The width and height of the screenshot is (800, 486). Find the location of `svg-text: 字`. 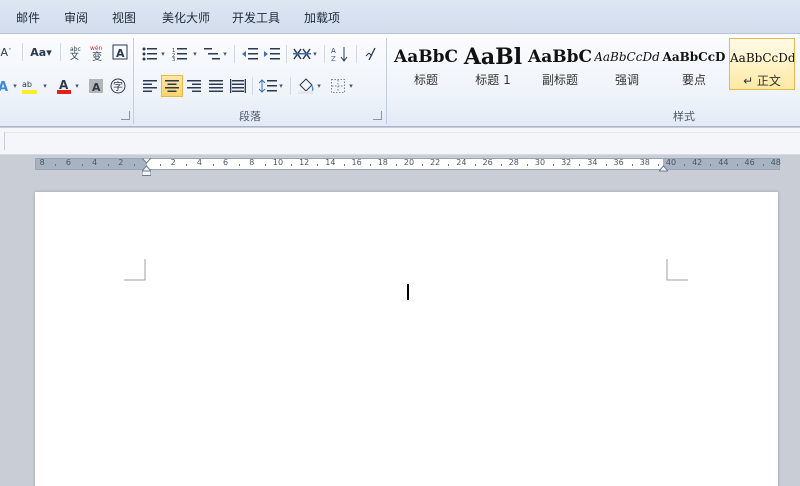

svg-text: 字 is located at coordinates (118, 86).